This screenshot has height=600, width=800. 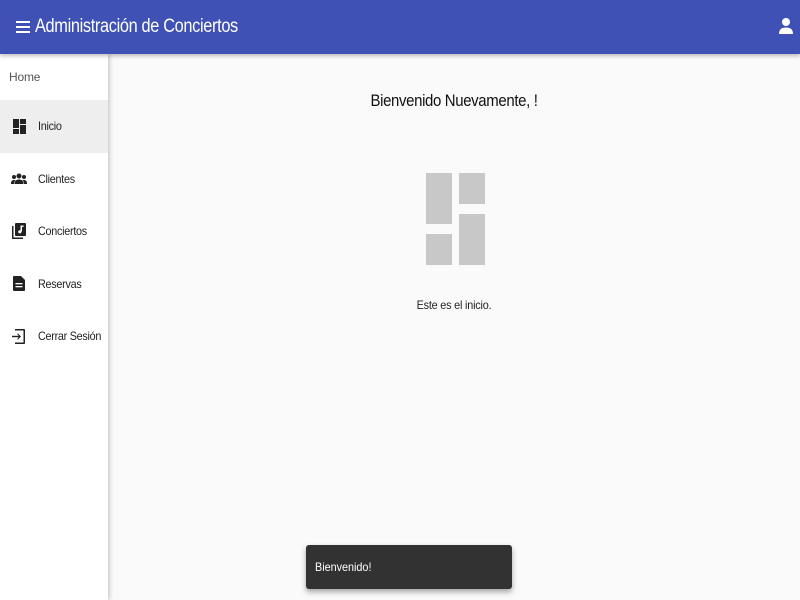 I want to click on account-icon, so click(x=786, y=26).